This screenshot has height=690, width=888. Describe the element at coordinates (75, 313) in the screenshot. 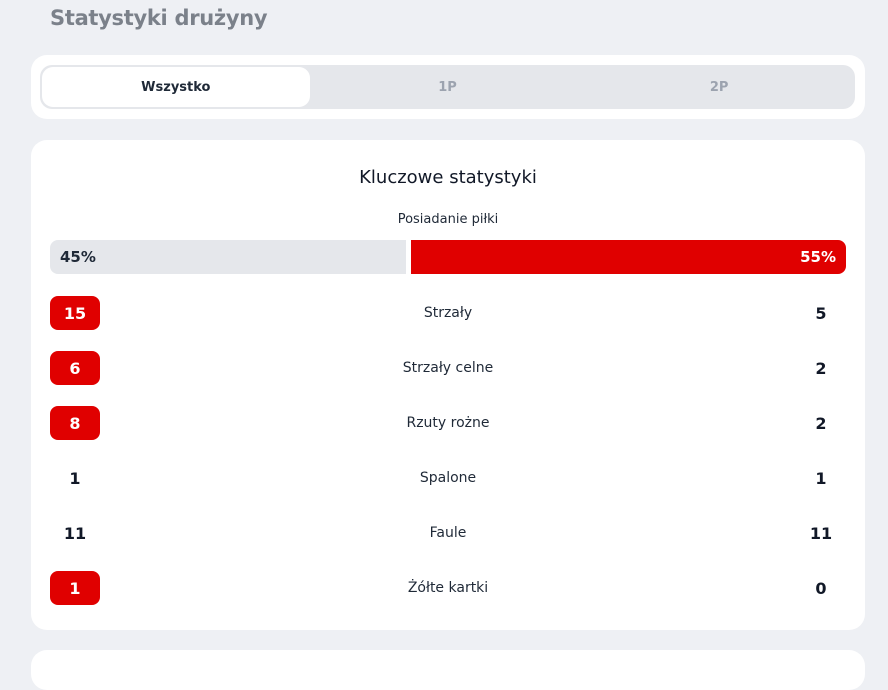

I see `home-value: 15` at that location.